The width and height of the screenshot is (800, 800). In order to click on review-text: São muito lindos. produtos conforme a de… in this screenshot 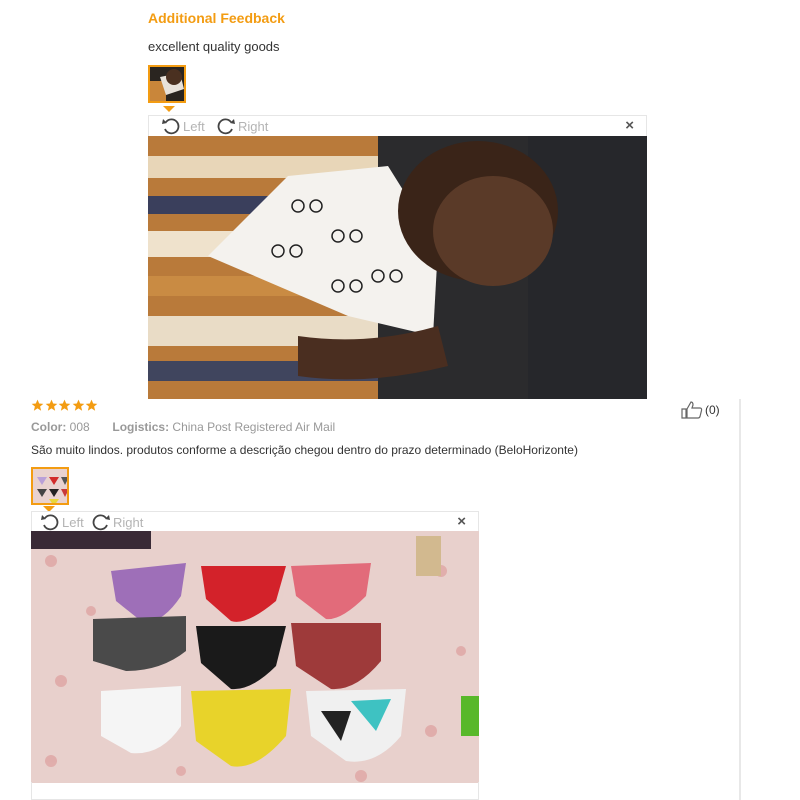, I will do `click(304, 450)`.